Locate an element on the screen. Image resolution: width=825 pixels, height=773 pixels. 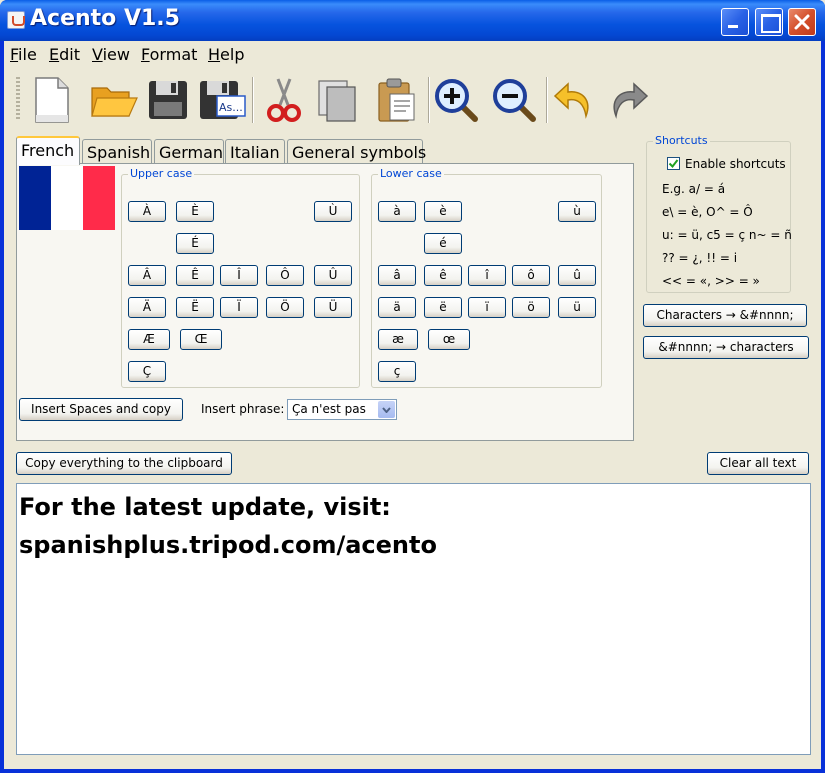
key-upper-a-grave: À is located at coordinates (147, 211).